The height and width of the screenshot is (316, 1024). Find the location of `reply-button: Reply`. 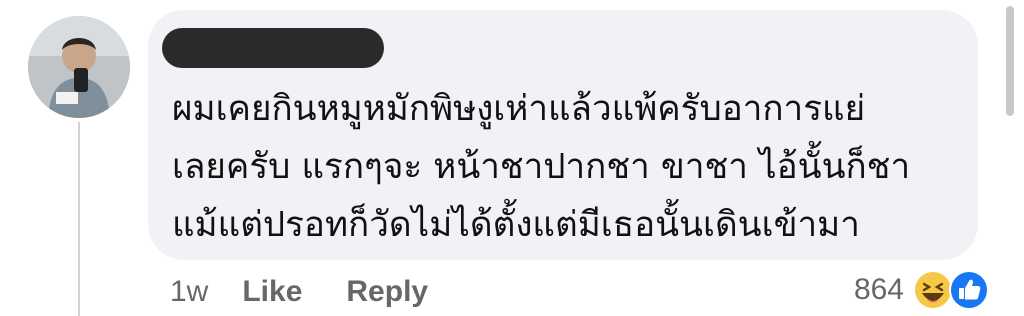

reply-button: Reply is located at coordinates (387, 292).